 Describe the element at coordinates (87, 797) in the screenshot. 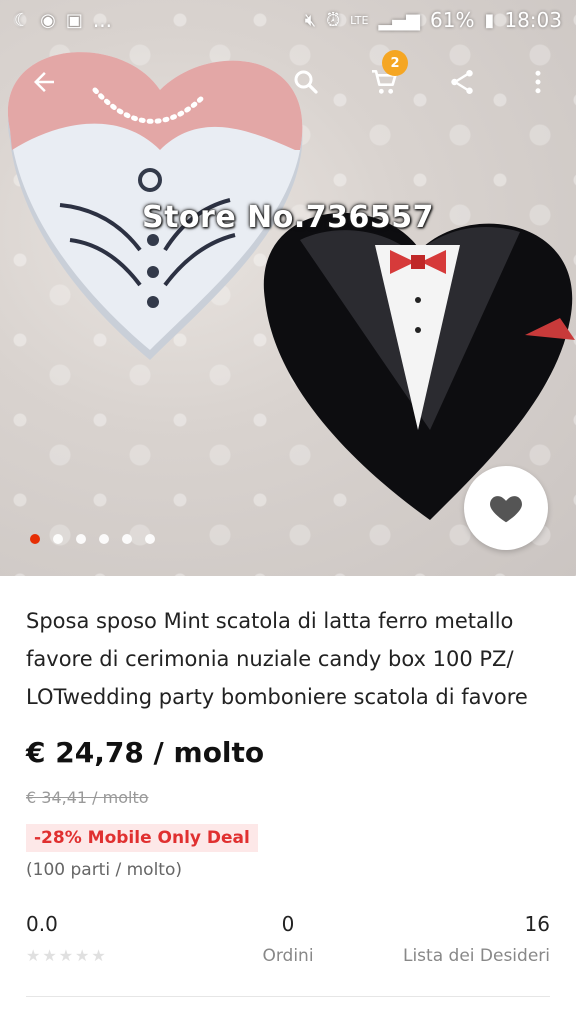

I see `original-price: € 34,41 / molto` at that location.